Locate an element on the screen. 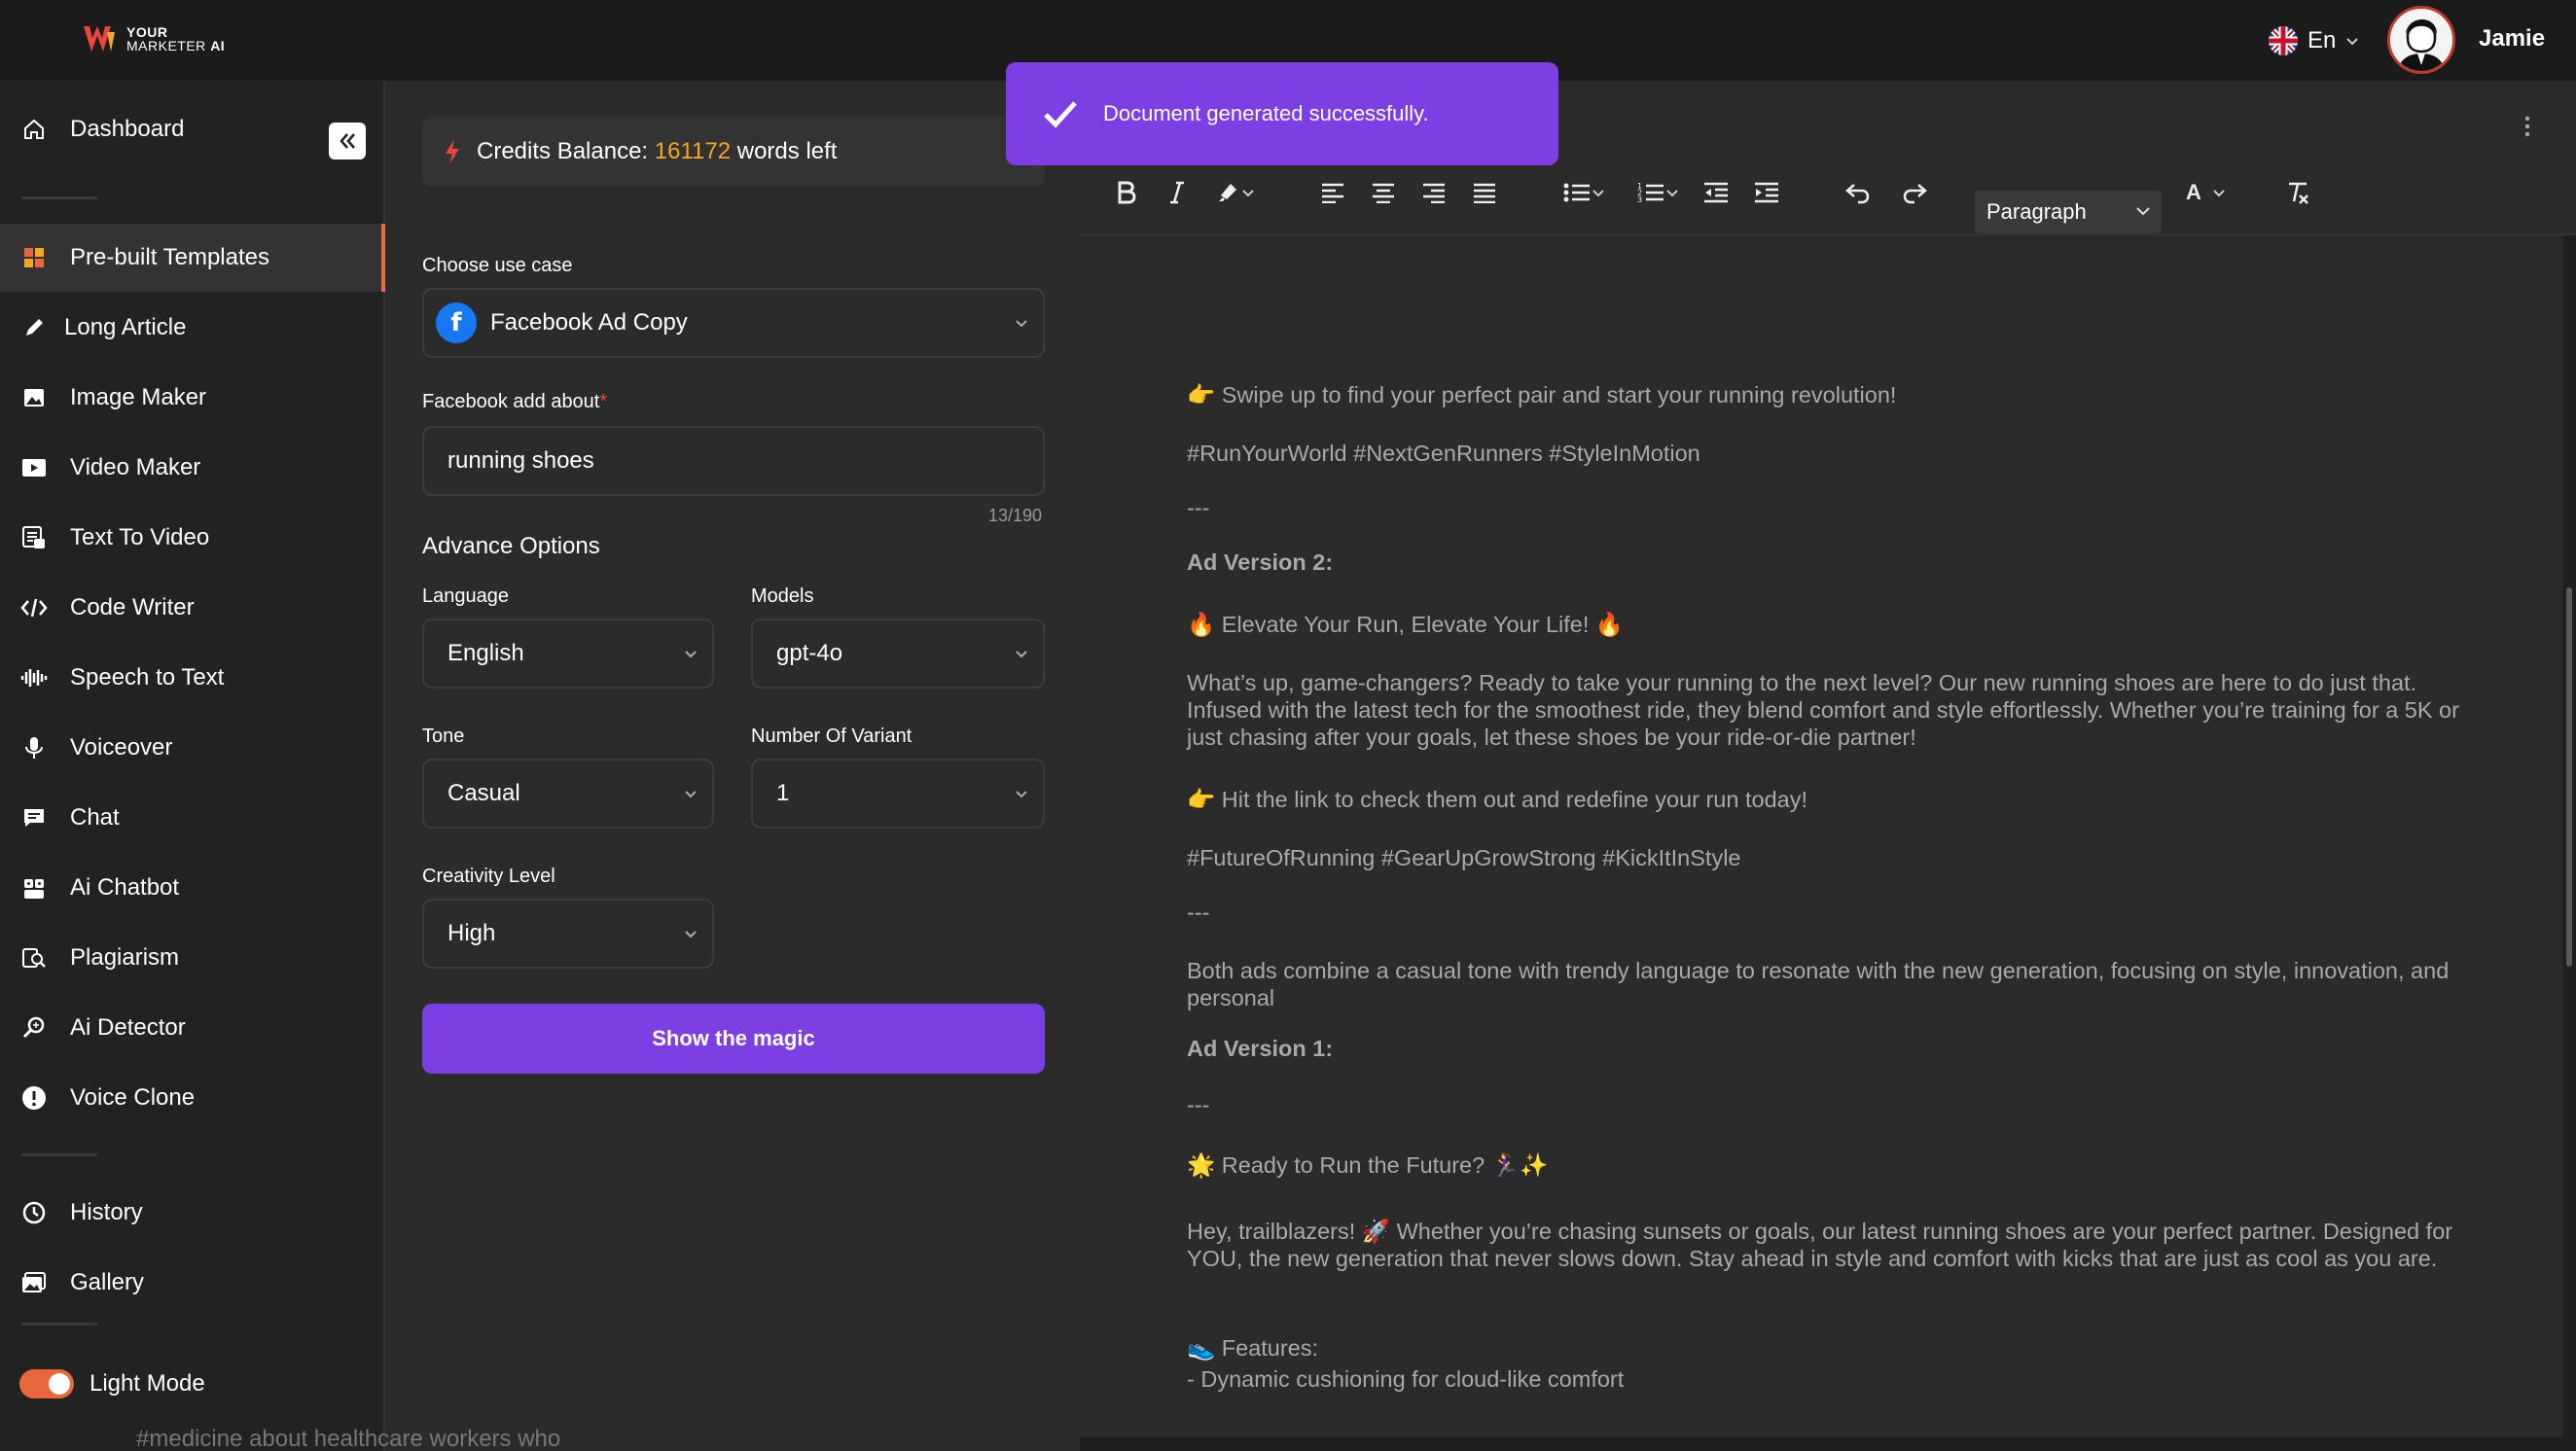 Image resolution: width=2576 pixels, height=1451 pixels. tone-select: Casual is located at coordinates (568, 794).